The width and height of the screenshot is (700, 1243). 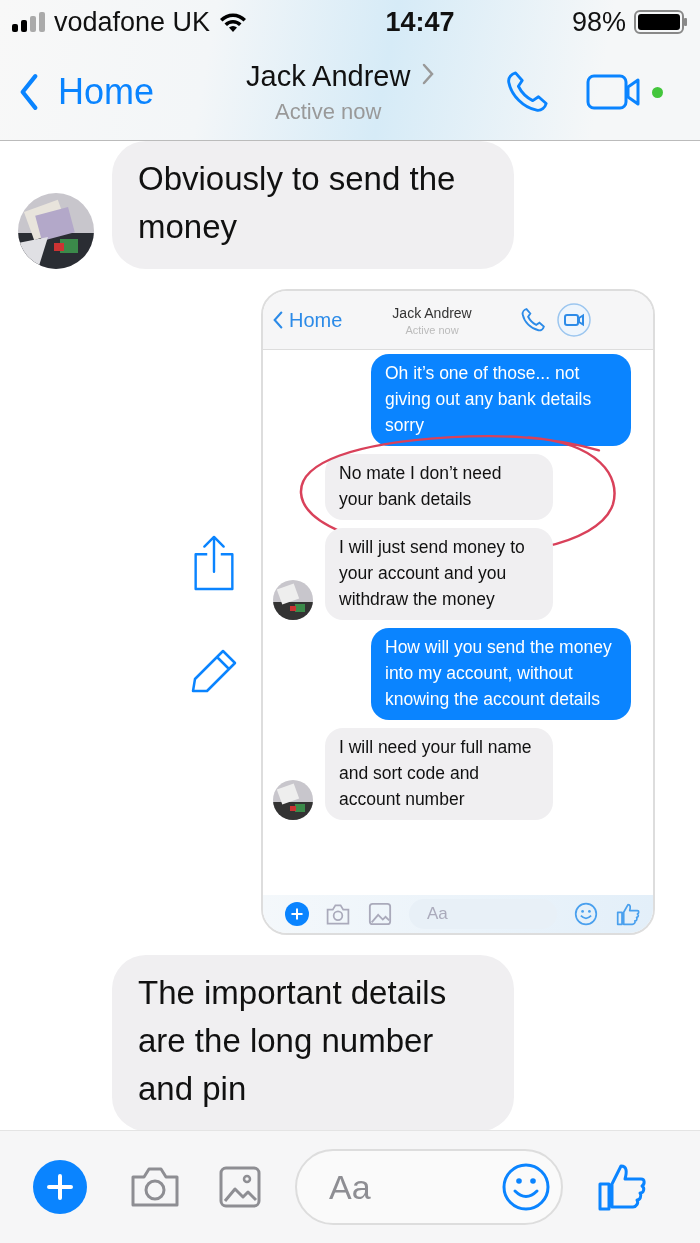 What do you see at coordinates (501, 674) in the screenshot?
I see `message-bubble: How will you send the money into my account, without knowing the account details` at bounding box center [501, 674].